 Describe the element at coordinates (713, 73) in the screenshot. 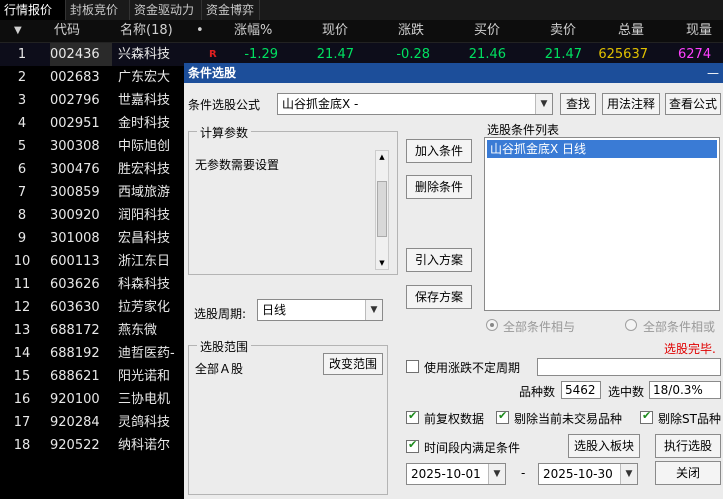

I see `minimize-icon: —` at that location.